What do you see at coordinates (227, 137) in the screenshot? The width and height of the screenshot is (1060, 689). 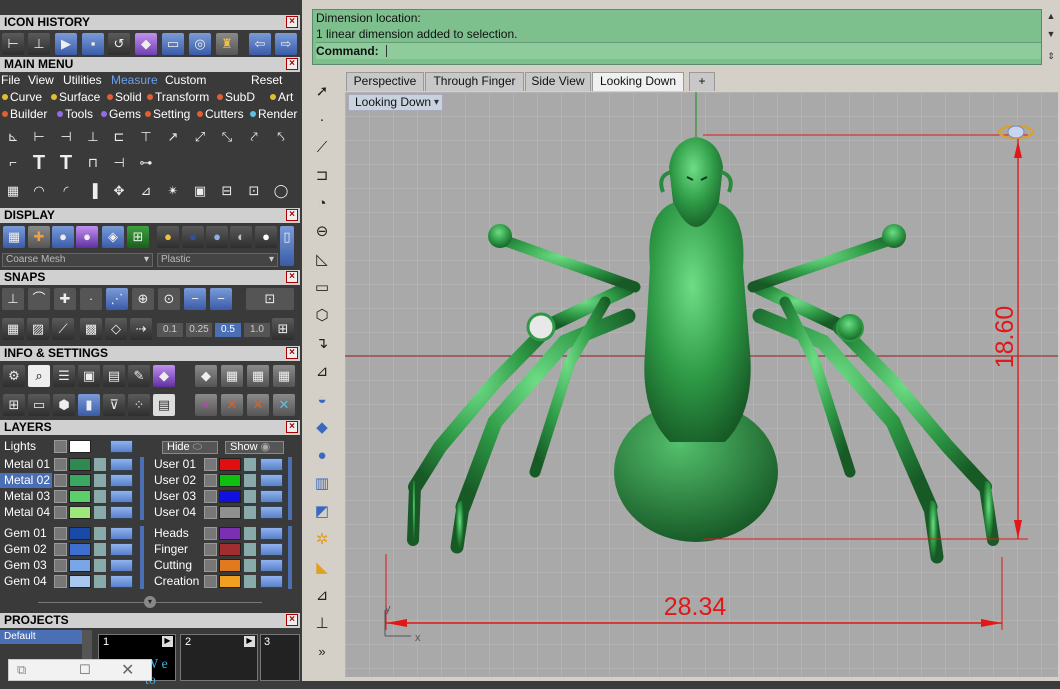 I see `leader-icon: ⤡` at bounding box center [227, 137].